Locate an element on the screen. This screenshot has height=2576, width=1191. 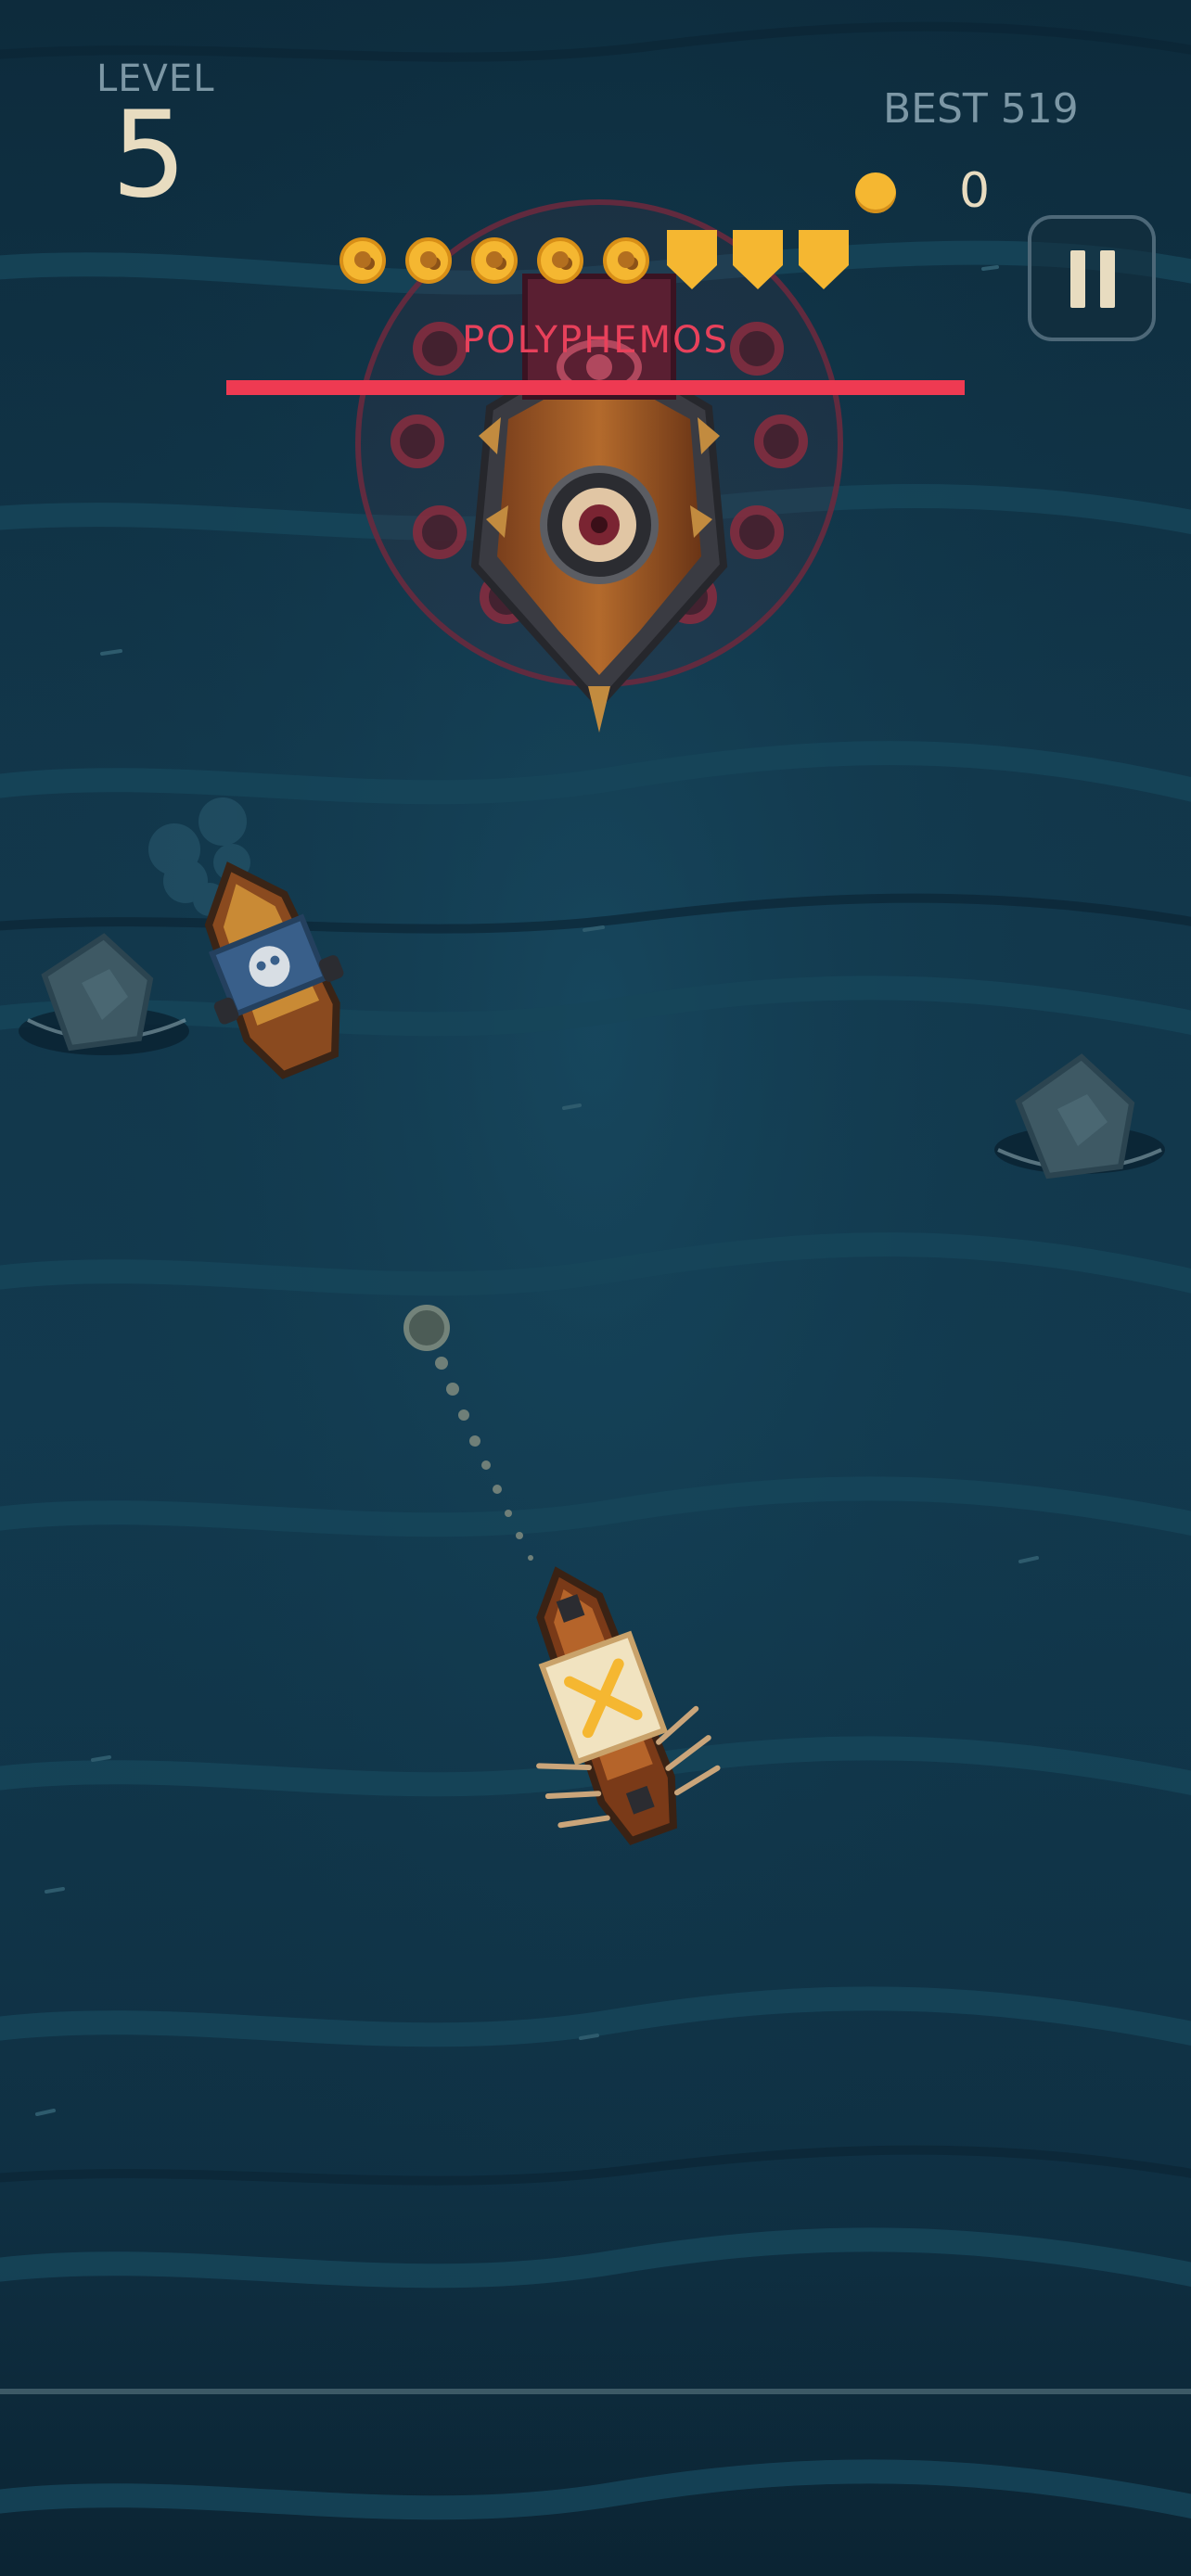
boss-health-bar is located at coordinates (595, 388).